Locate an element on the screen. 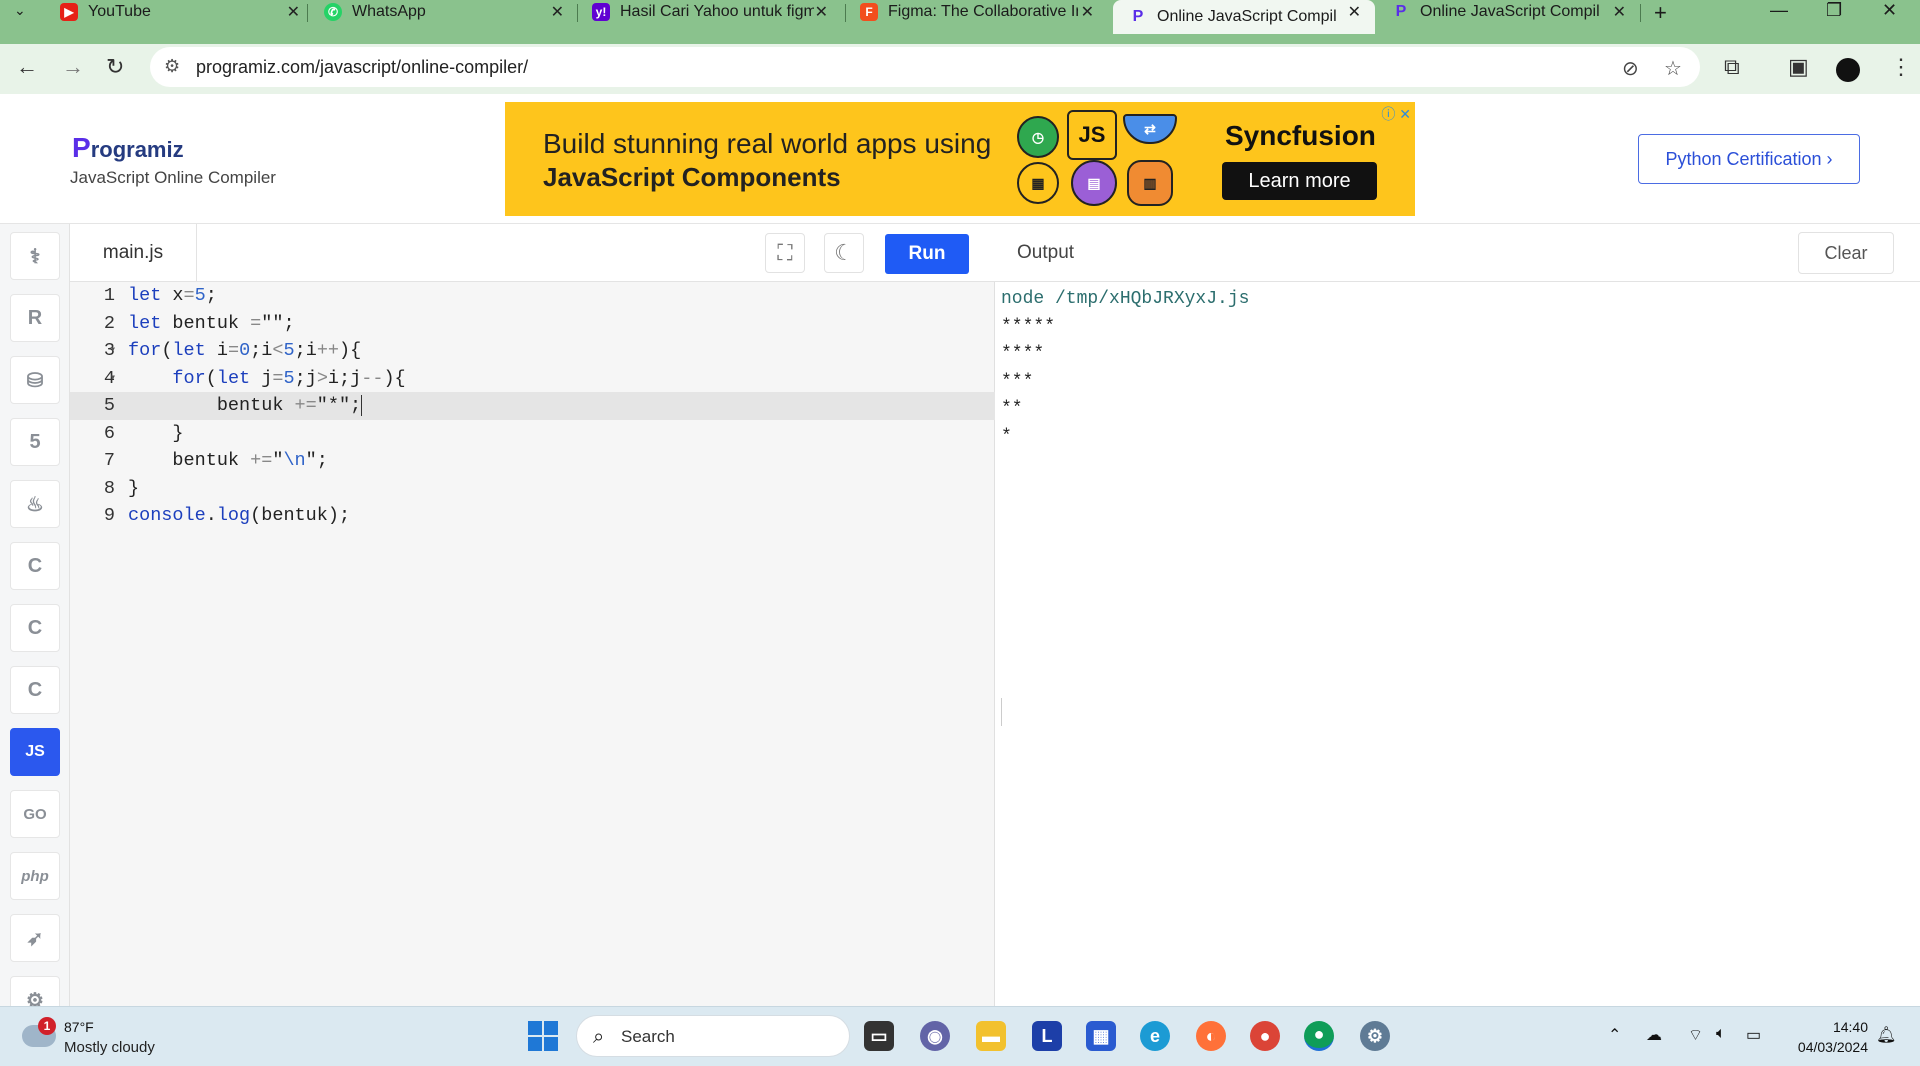 This screenshot has width=1920, height=1066. output-line: * is located at coordinates (1006, 436).